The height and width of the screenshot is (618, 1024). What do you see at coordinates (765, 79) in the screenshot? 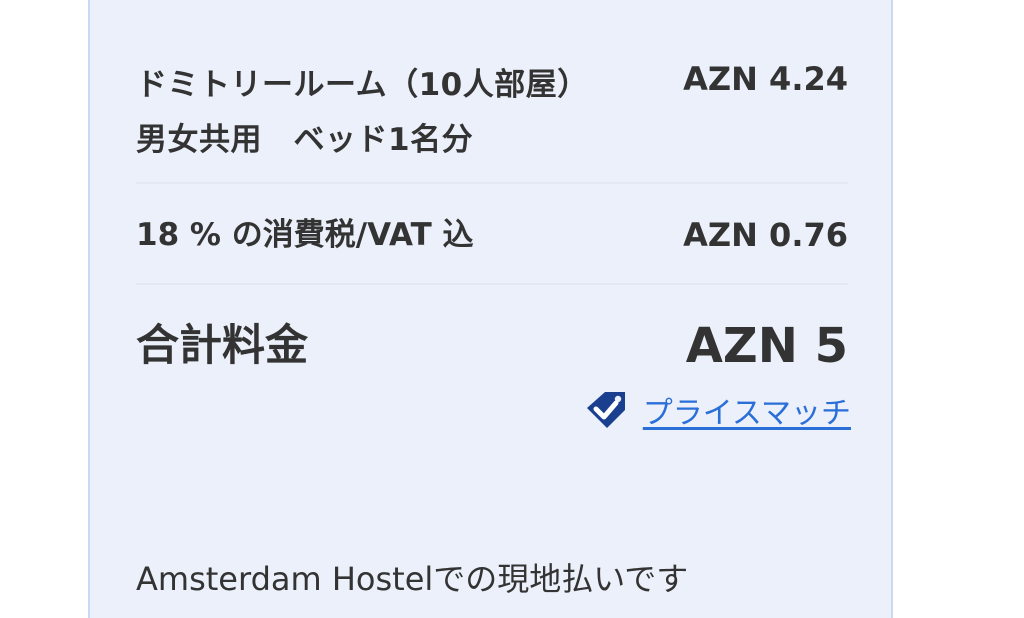
I see `room-amount: AZN 4.24` at bounding box center [765, 79].